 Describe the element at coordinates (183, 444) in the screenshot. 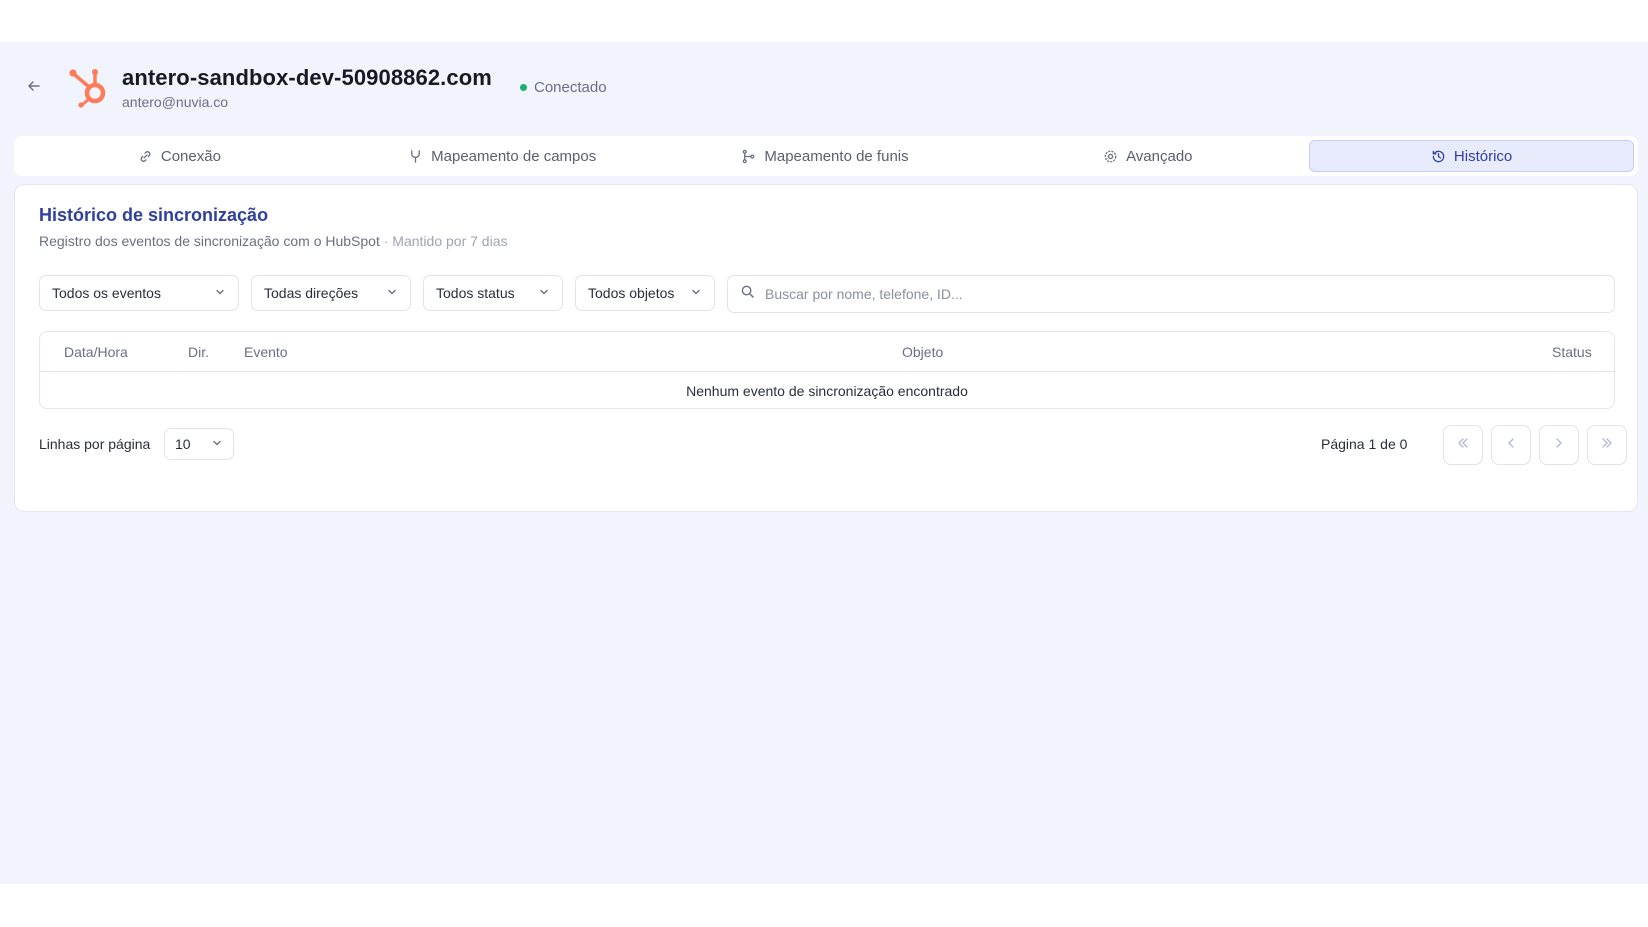

I see `select-value: 10` at that location.